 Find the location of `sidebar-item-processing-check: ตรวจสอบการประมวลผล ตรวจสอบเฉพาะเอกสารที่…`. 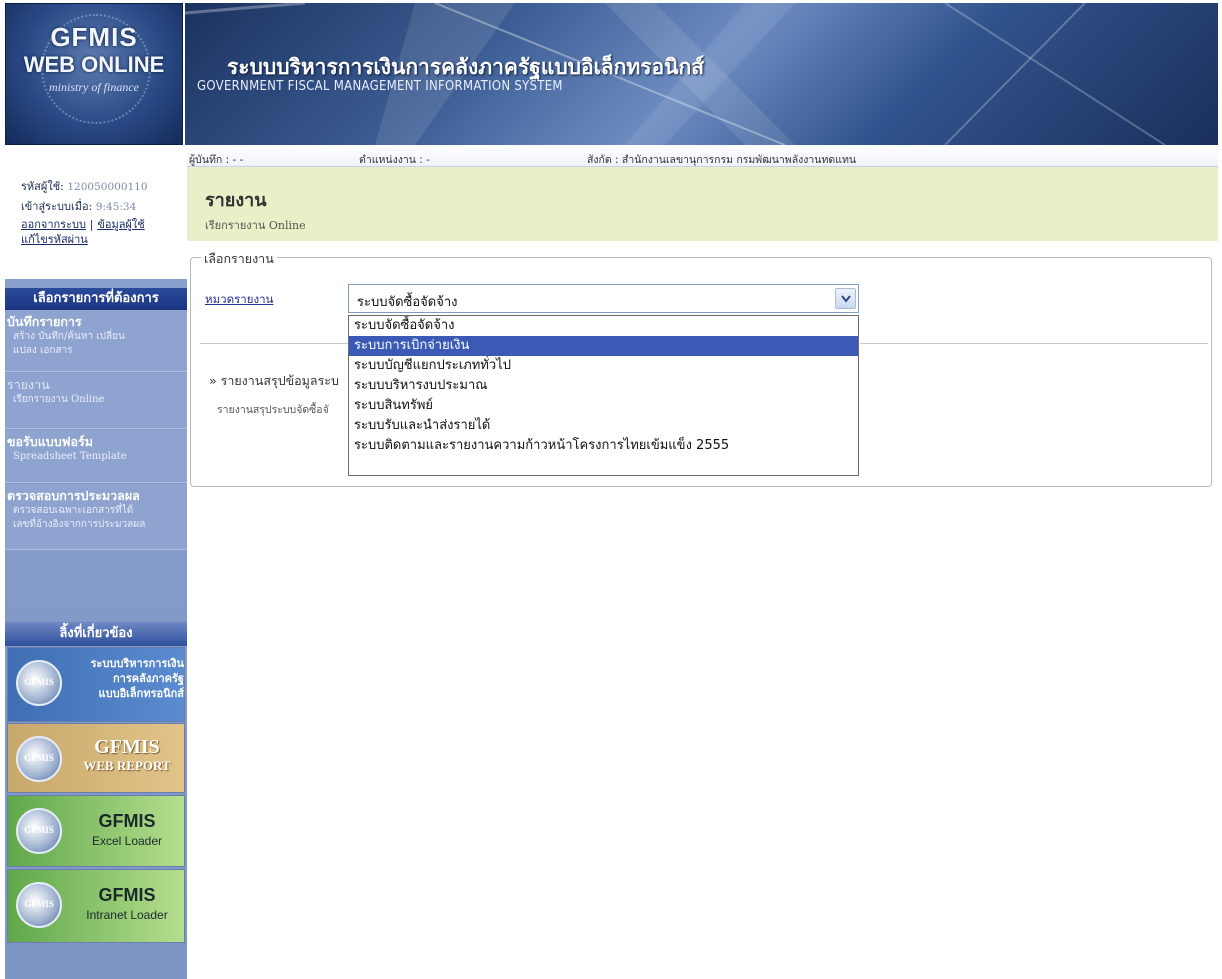

sidebar-item-processing-check: ตรวจสอบการประมวลผล ตรวจสอบเฉพาะเอกสารที่… is located at coordinates (96, 517).